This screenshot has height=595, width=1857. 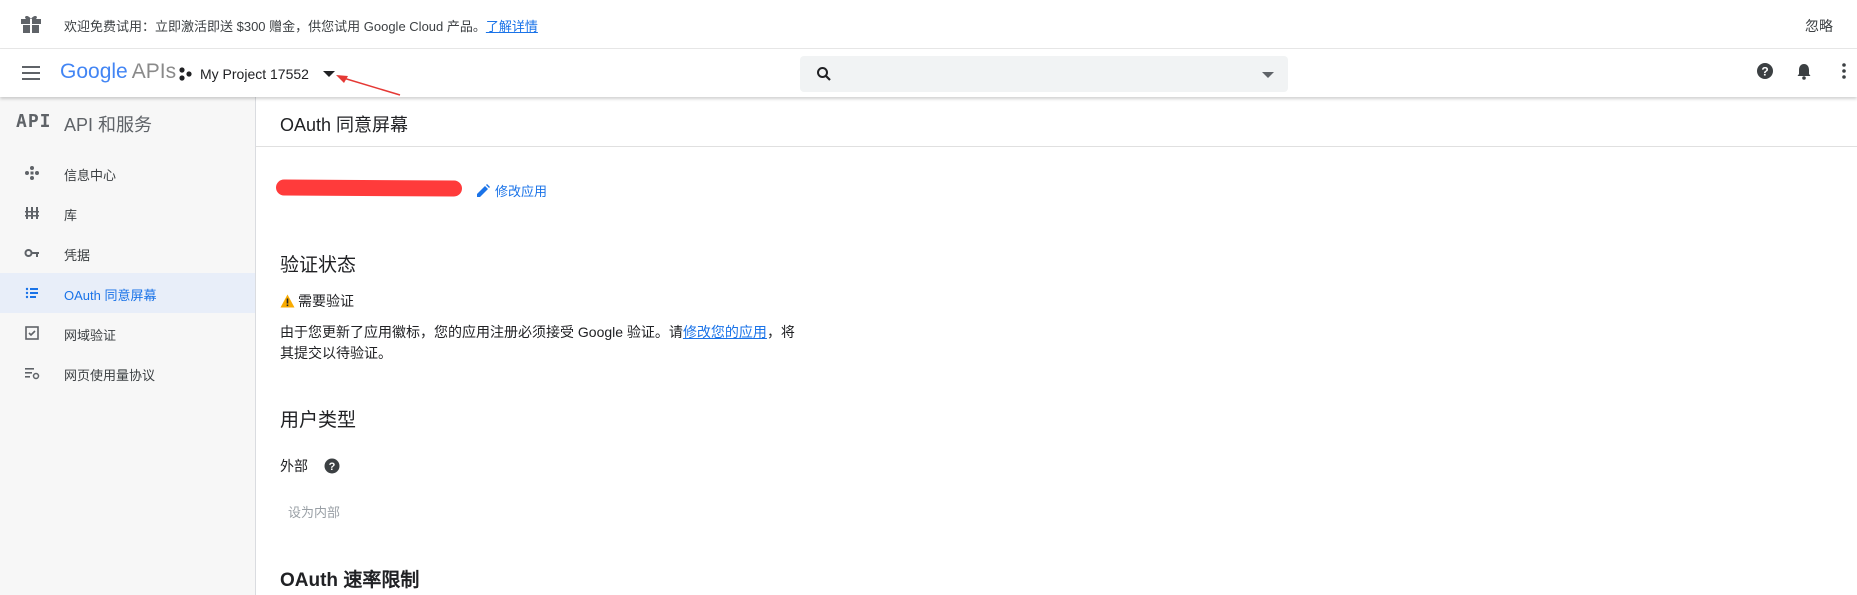 I want to click on dismiss-button: 忽略, so click(x=1819, y=26).